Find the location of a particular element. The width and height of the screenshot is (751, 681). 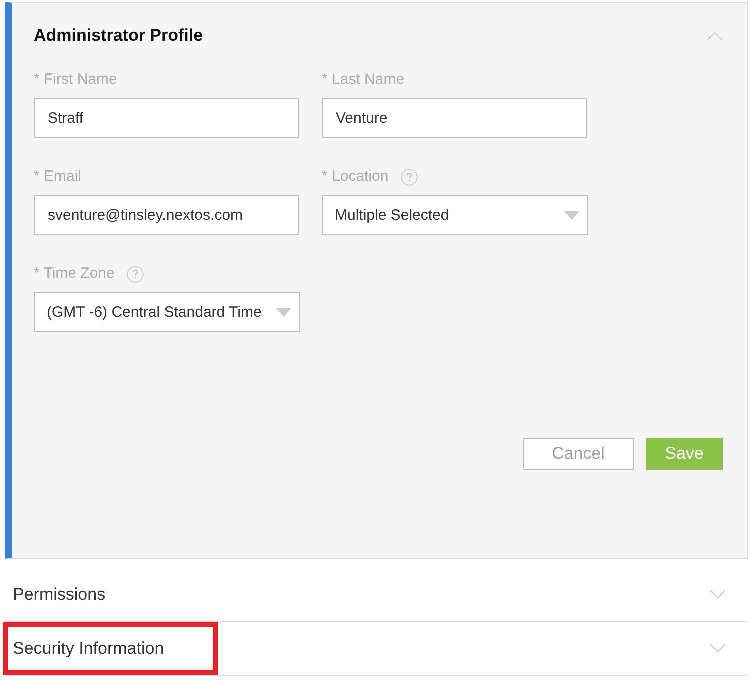

text-field: sventure@tinsley.nextos.com is located at coordinates (166, 215).